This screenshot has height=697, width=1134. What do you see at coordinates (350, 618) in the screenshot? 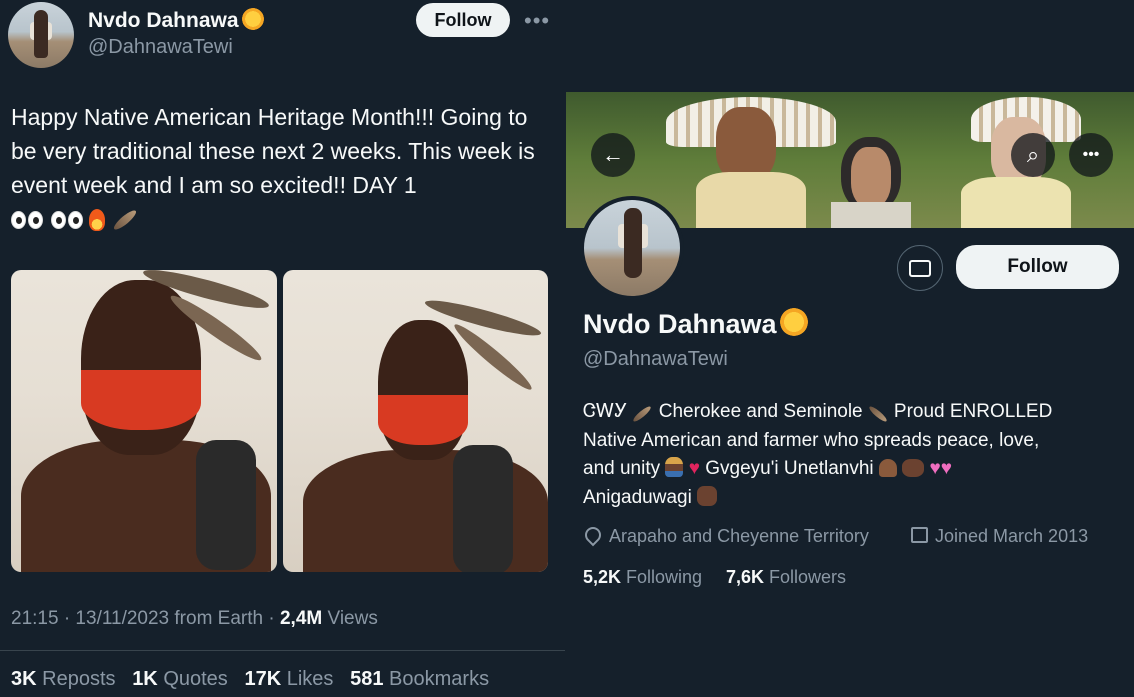
I see `views-label: Views` at bounding box center [350, 618].